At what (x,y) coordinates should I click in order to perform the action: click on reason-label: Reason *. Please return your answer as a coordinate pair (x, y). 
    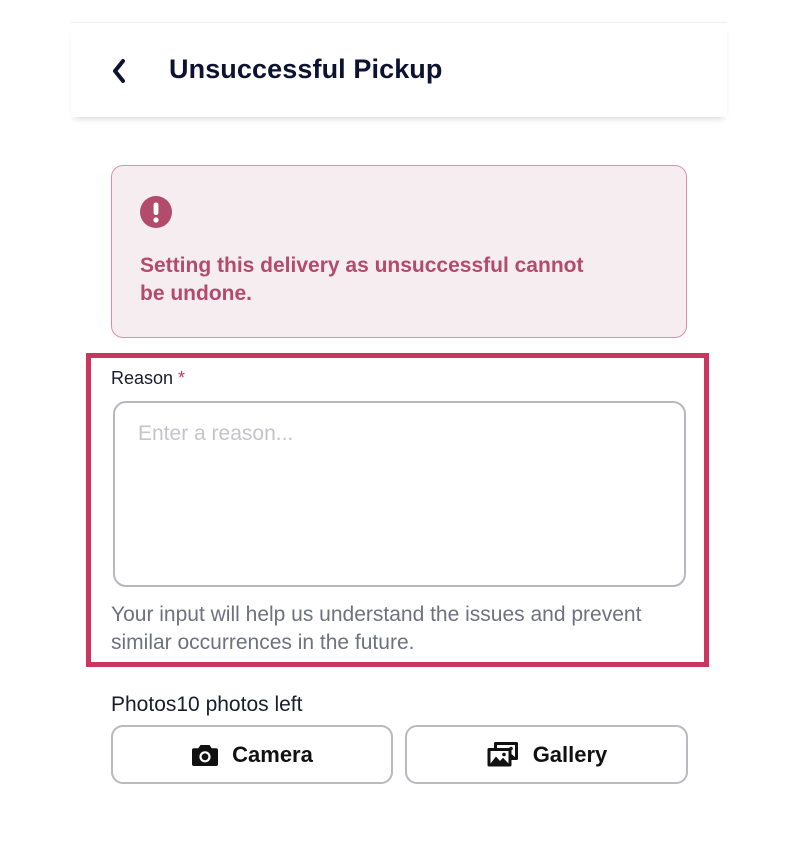
    Looking at the image, I should click on (148, 378).